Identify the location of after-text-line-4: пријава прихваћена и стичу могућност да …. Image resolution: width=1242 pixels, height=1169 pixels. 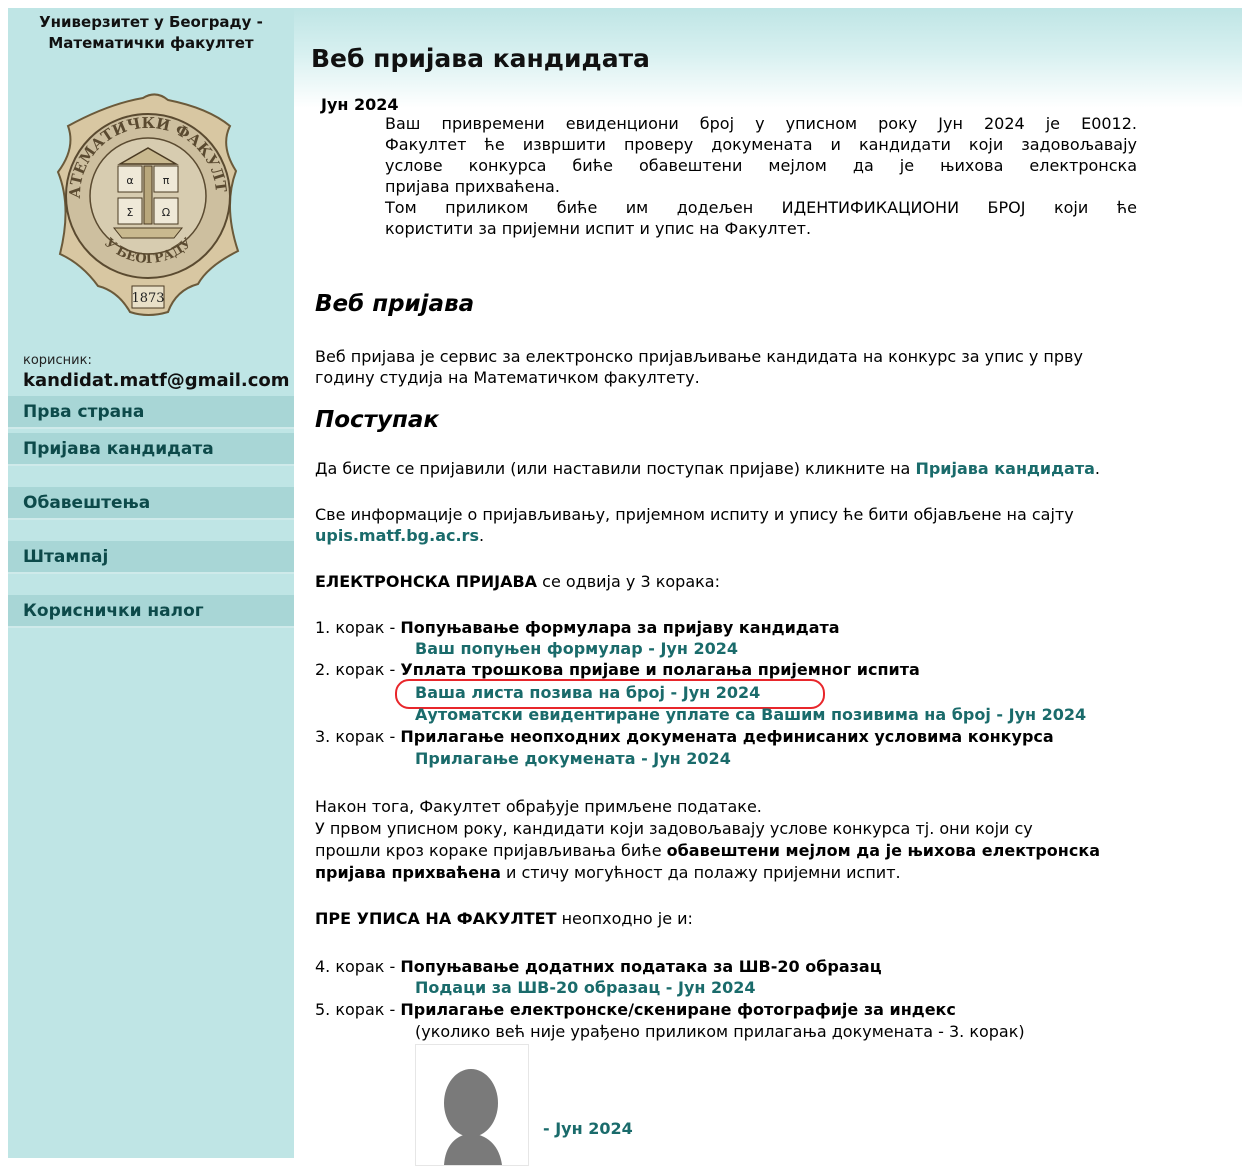
(608, 872).